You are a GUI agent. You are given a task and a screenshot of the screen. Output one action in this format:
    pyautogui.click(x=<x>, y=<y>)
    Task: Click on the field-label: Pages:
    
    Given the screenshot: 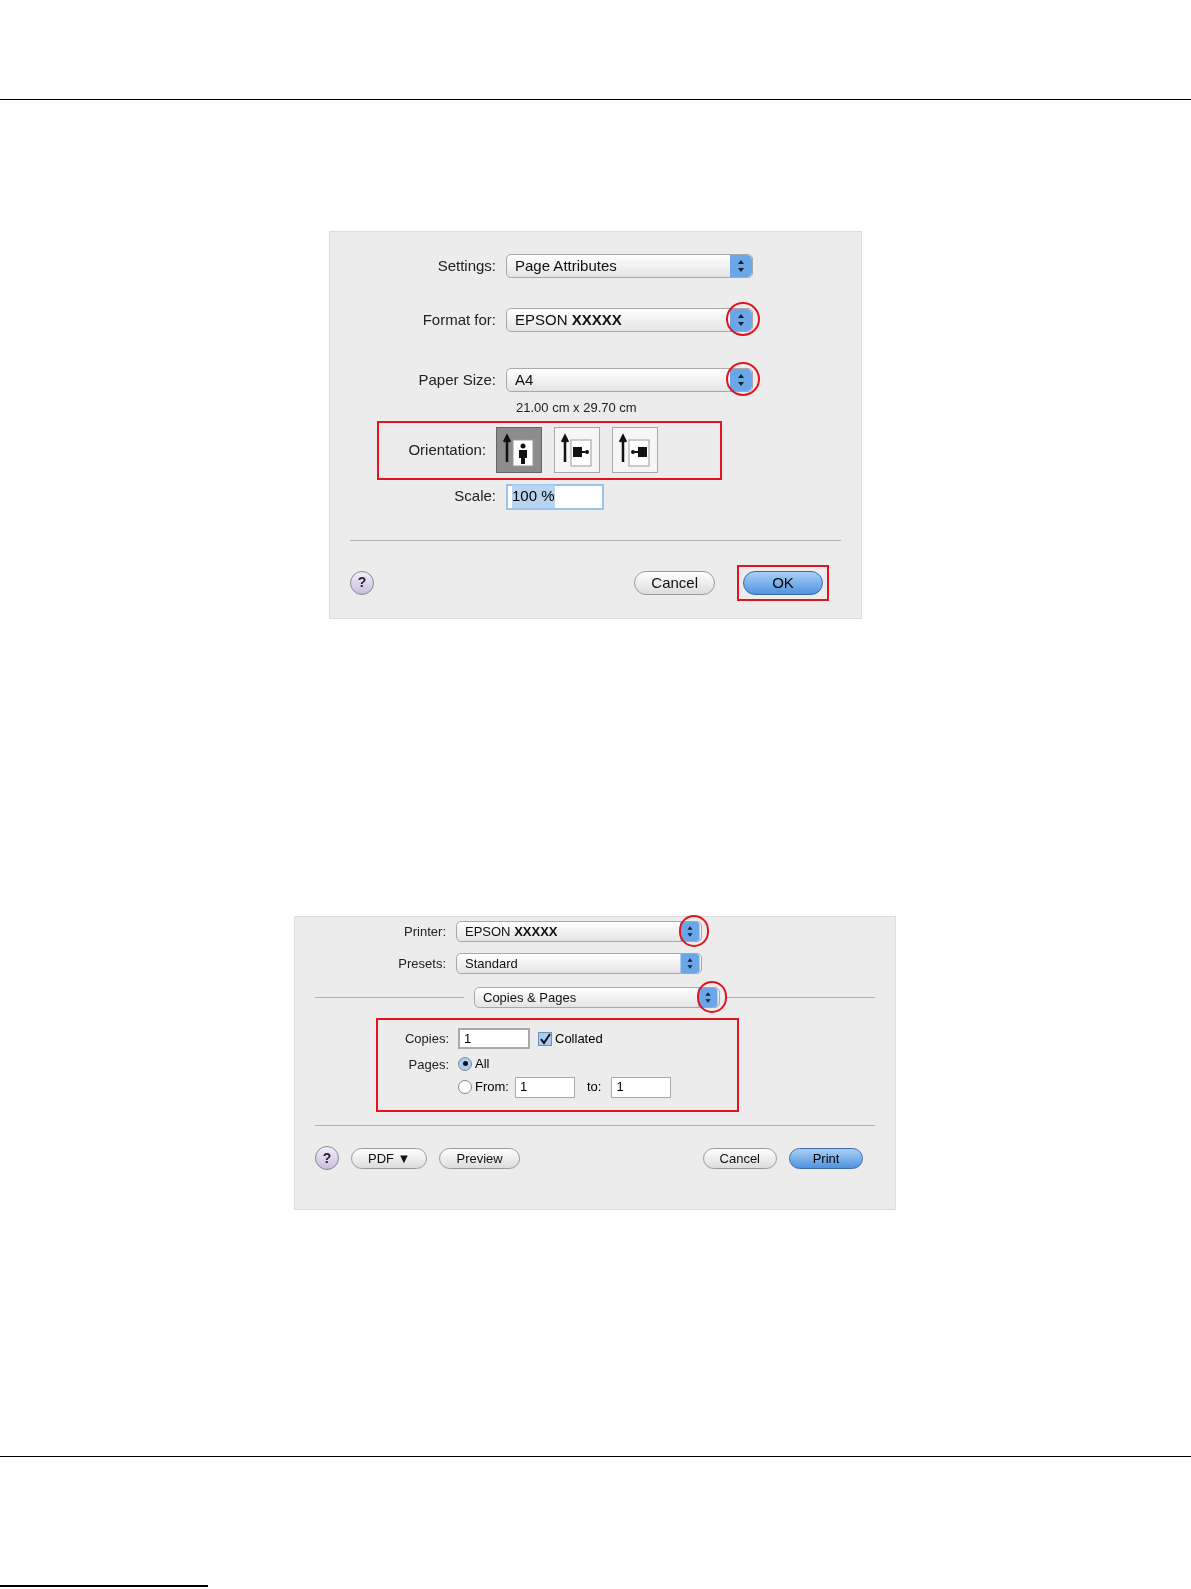 What is the action you would take?
    pyautogui.click(x=428, y=1065)
    